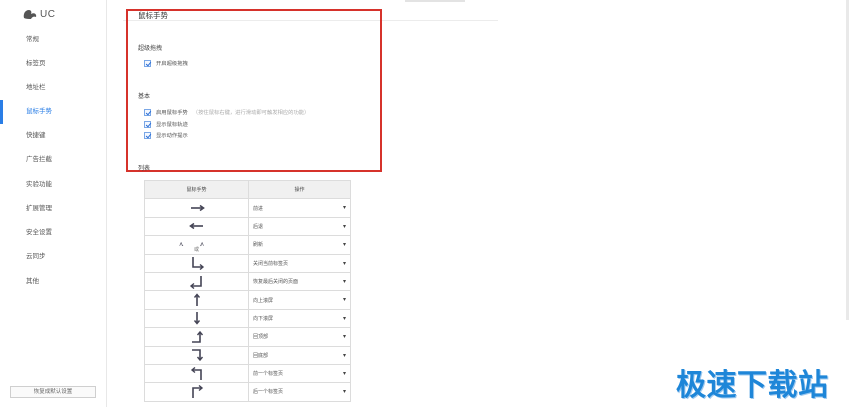 The width and height of the screenshot is (850, 407). Describe the element at coordinates (166, 135) in the screenshot. I see `show-hint-checkbox: 显示动作提示` at that location.